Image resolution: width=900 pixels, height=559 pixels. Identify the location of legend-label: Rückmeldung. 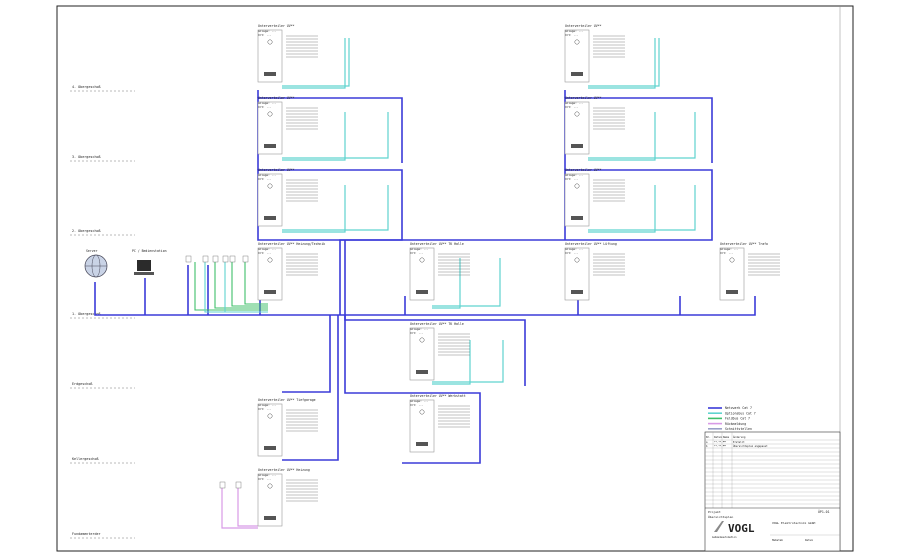
(735, 424).